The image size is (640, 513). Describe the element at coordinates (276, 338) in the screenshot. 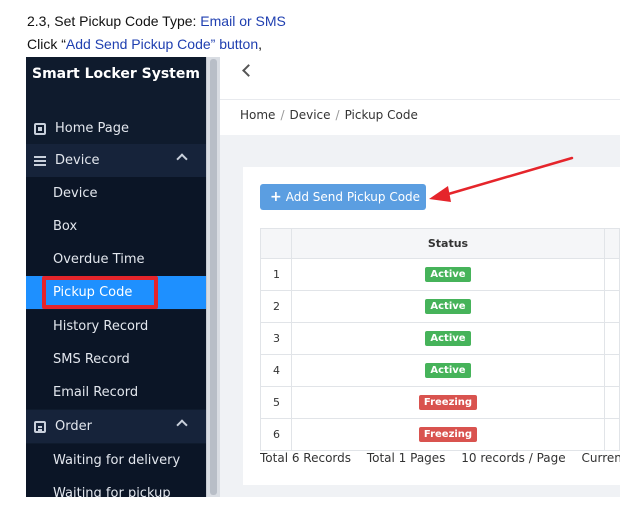

I see `row-index: 3` at that location.